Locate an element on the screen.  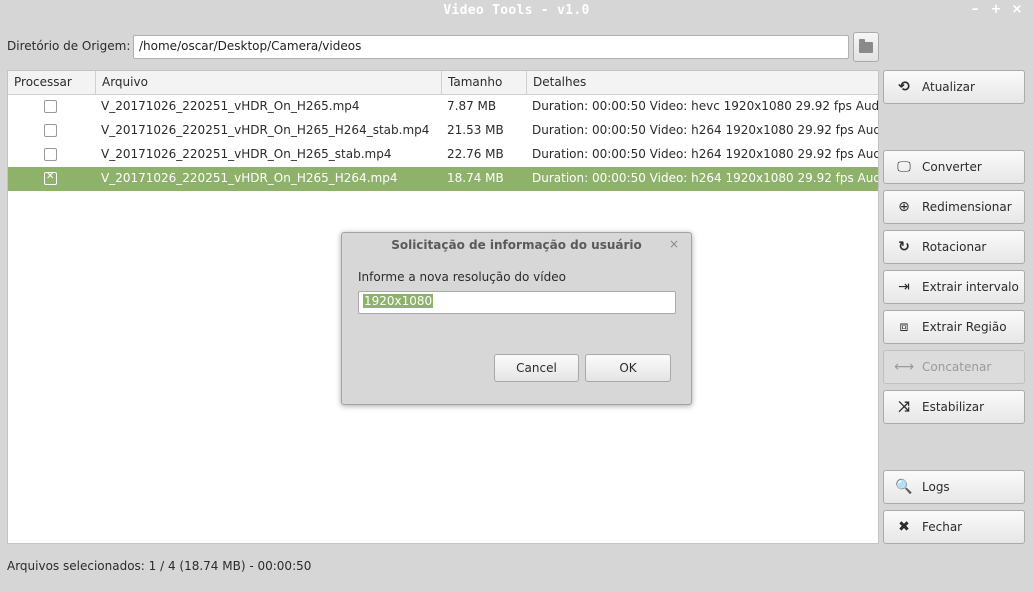
estabilizar-button: ⤨ Estabilizar is located at coordinates (954, 407).